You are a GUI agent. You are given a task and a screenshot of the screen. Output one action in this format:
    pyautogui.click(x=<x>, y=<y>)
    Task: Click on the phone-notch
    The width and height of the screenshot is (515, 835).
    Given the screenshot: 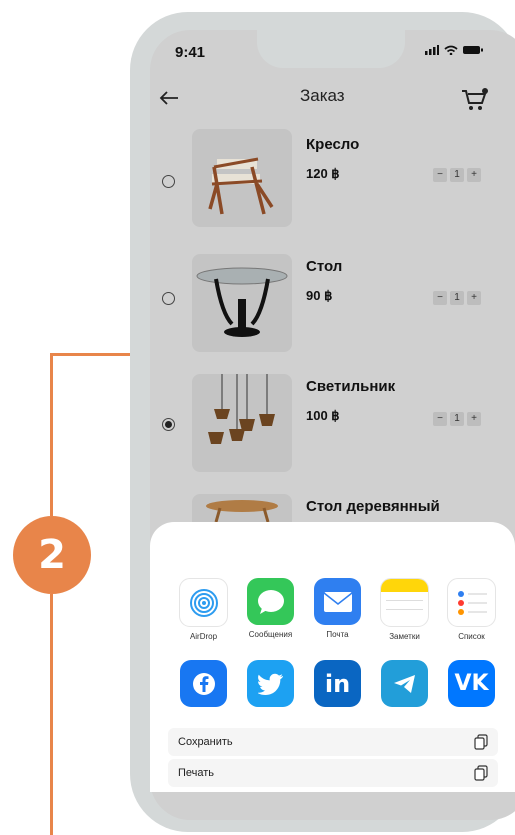 What is the action you would take?
    pyautogui.click(x=331, y=48)
    